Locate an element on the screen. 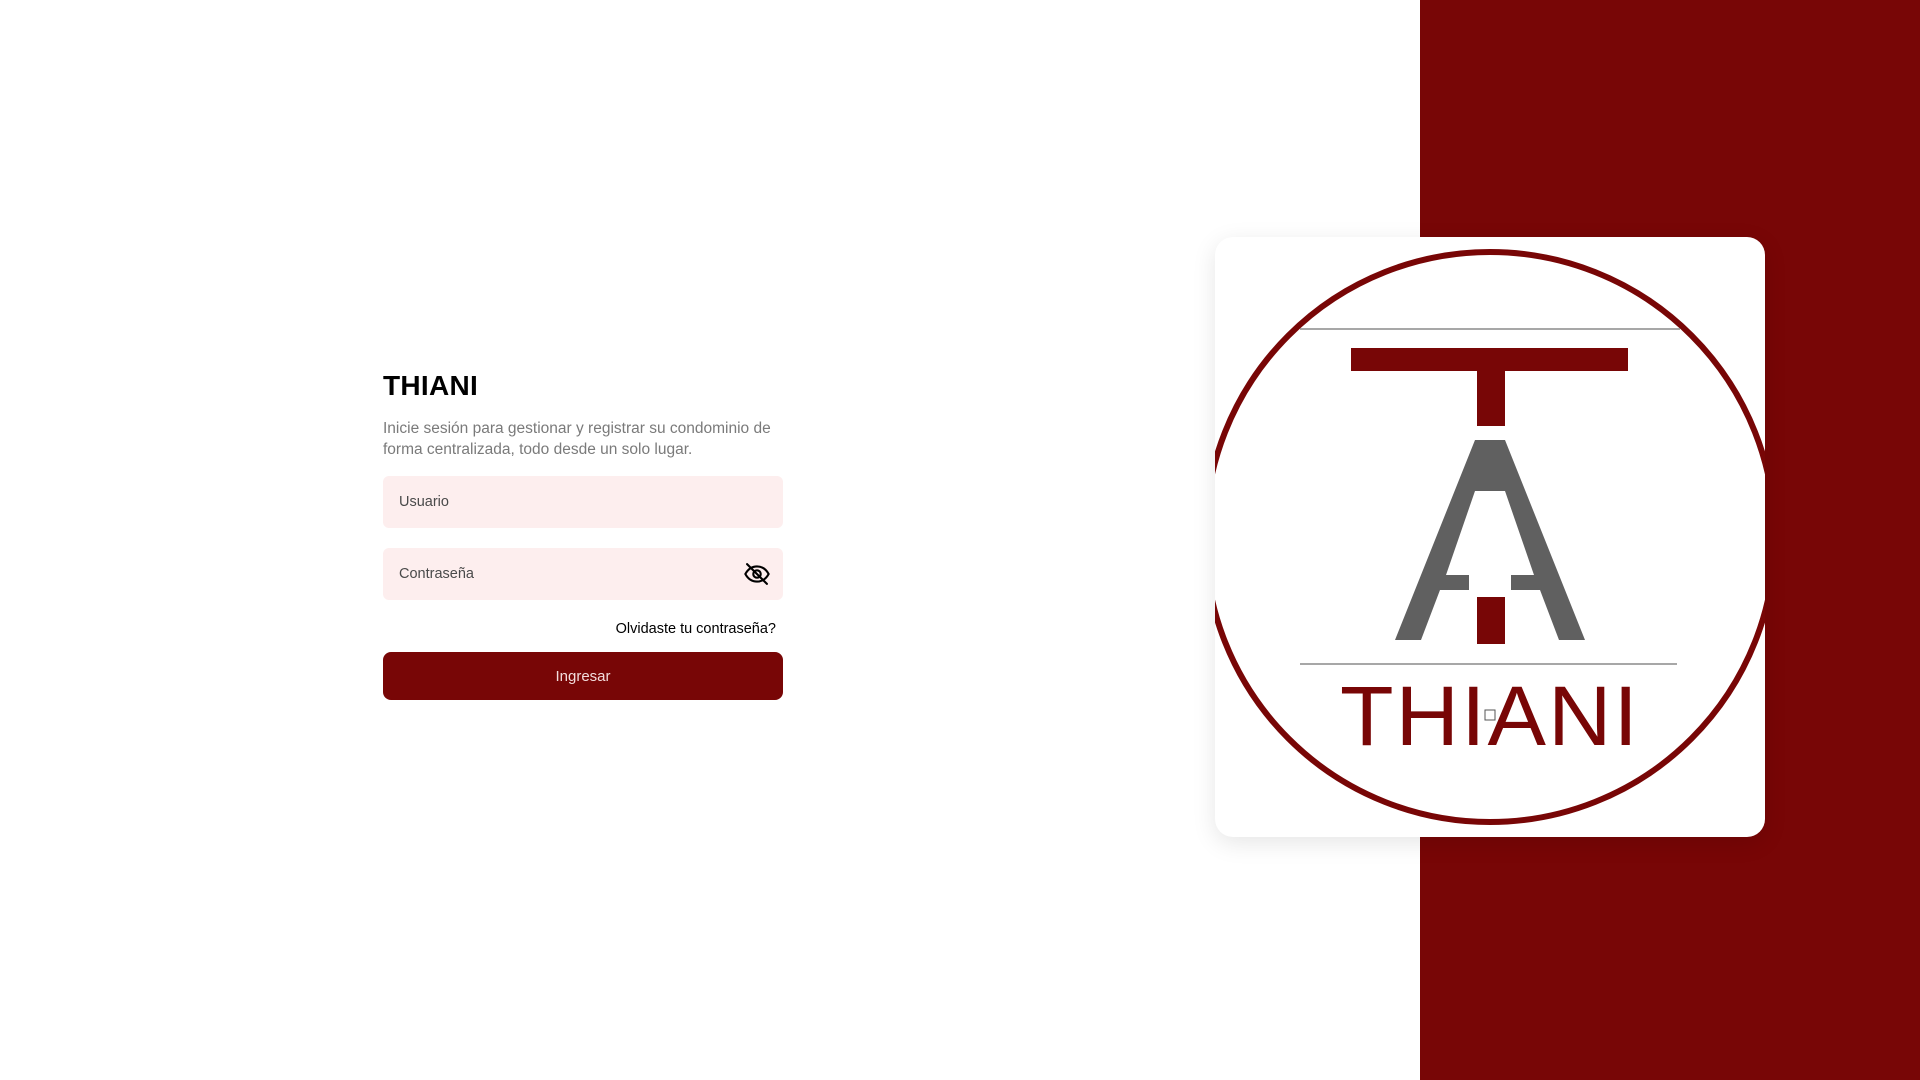  logo-t-stem-bottom is located at coordinates (1491, 620).